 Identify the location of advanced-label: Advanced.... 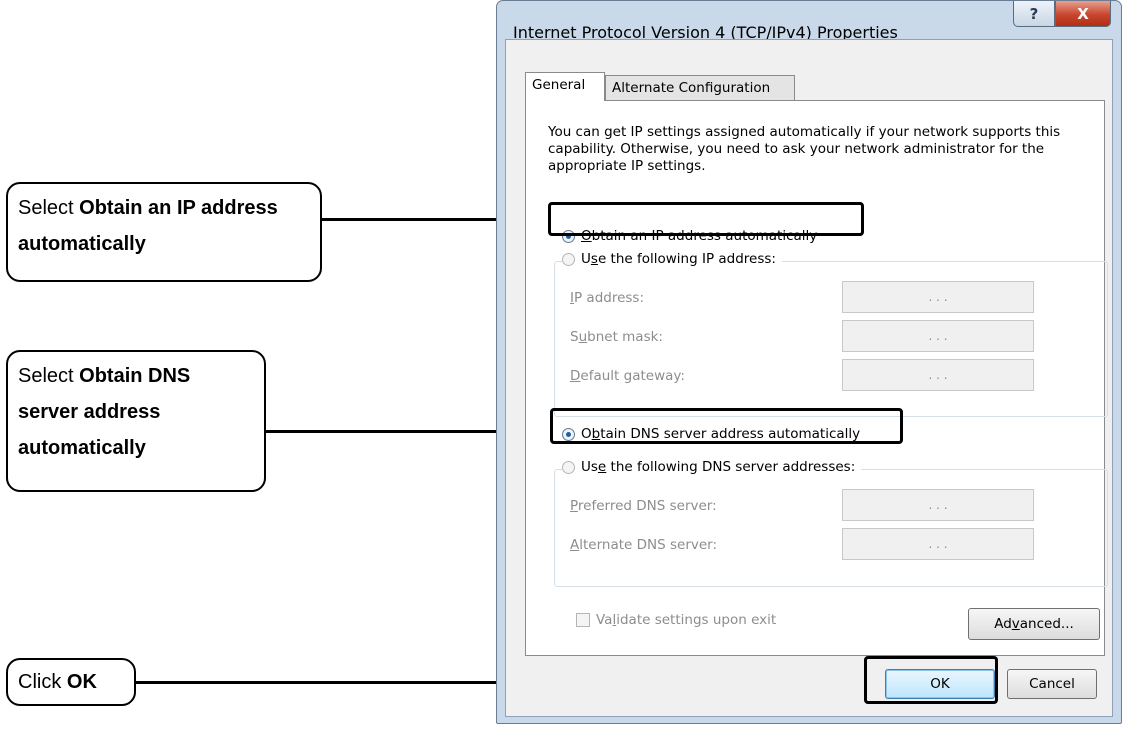
(1034, 624).